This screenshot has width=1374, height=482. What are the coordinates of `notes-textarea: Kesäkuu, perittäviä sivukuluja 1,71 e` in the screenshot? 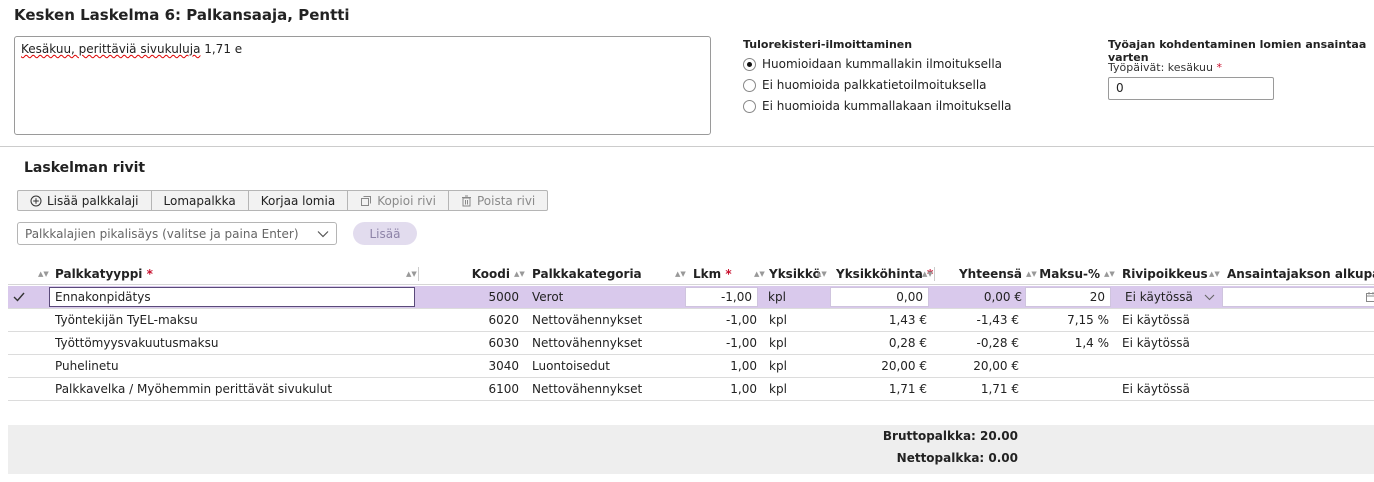 It's located at (362, 85).